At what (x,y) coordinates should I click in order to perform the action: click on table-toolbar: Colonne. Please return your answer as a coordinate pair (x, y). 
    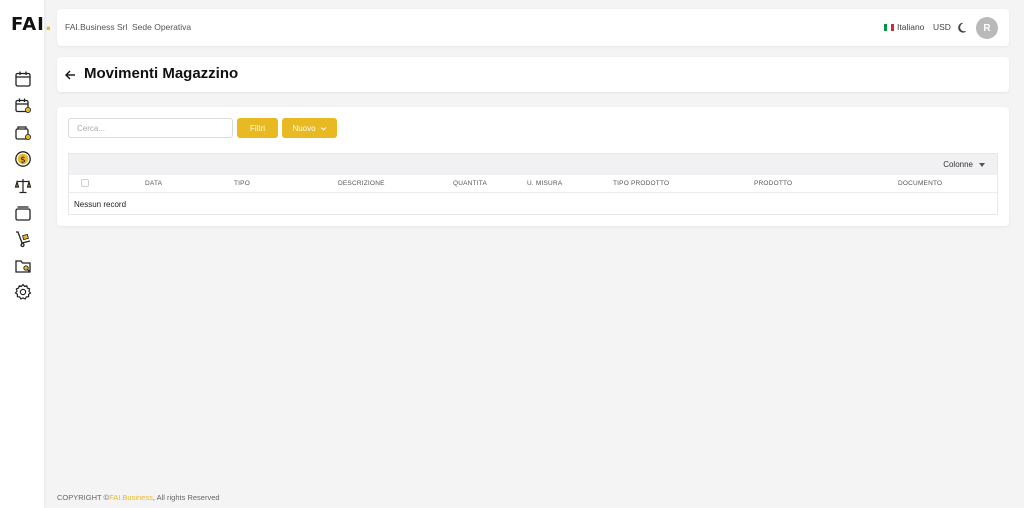
    Looking at the image, I should click on (533, 164).